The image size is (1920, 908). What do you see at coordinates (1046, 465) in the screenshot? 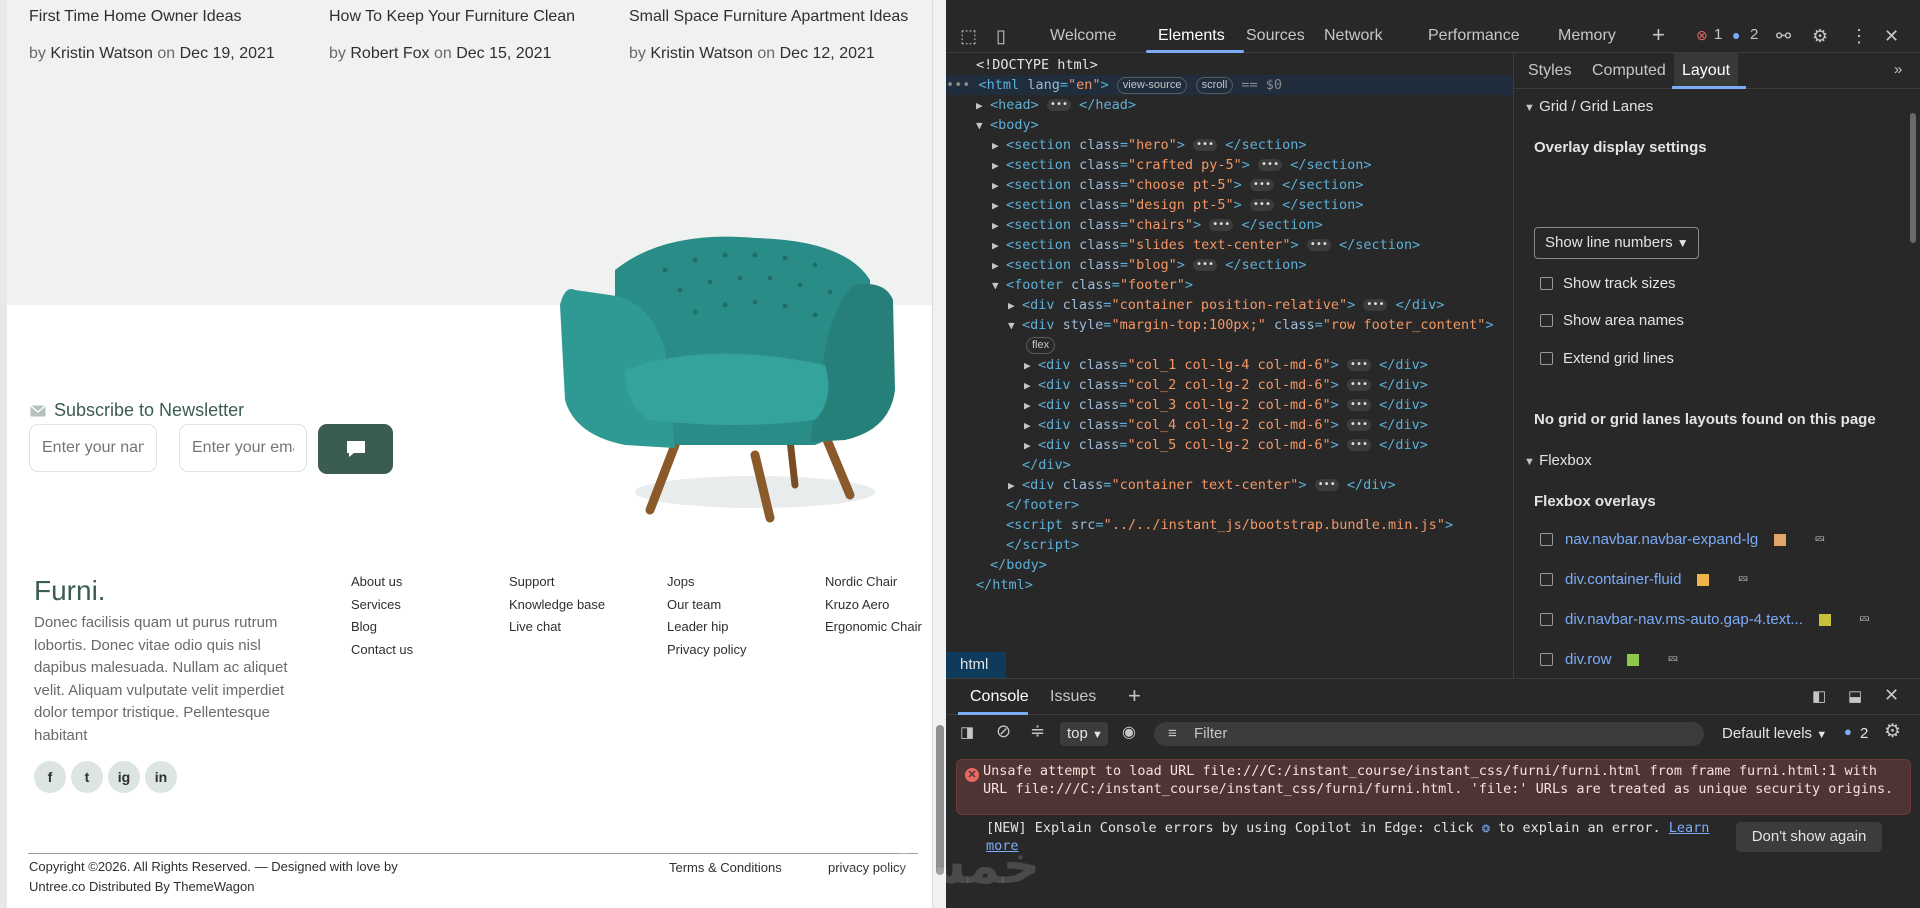
I see `dom-node: </div>` at bounding box center [1046, 465].